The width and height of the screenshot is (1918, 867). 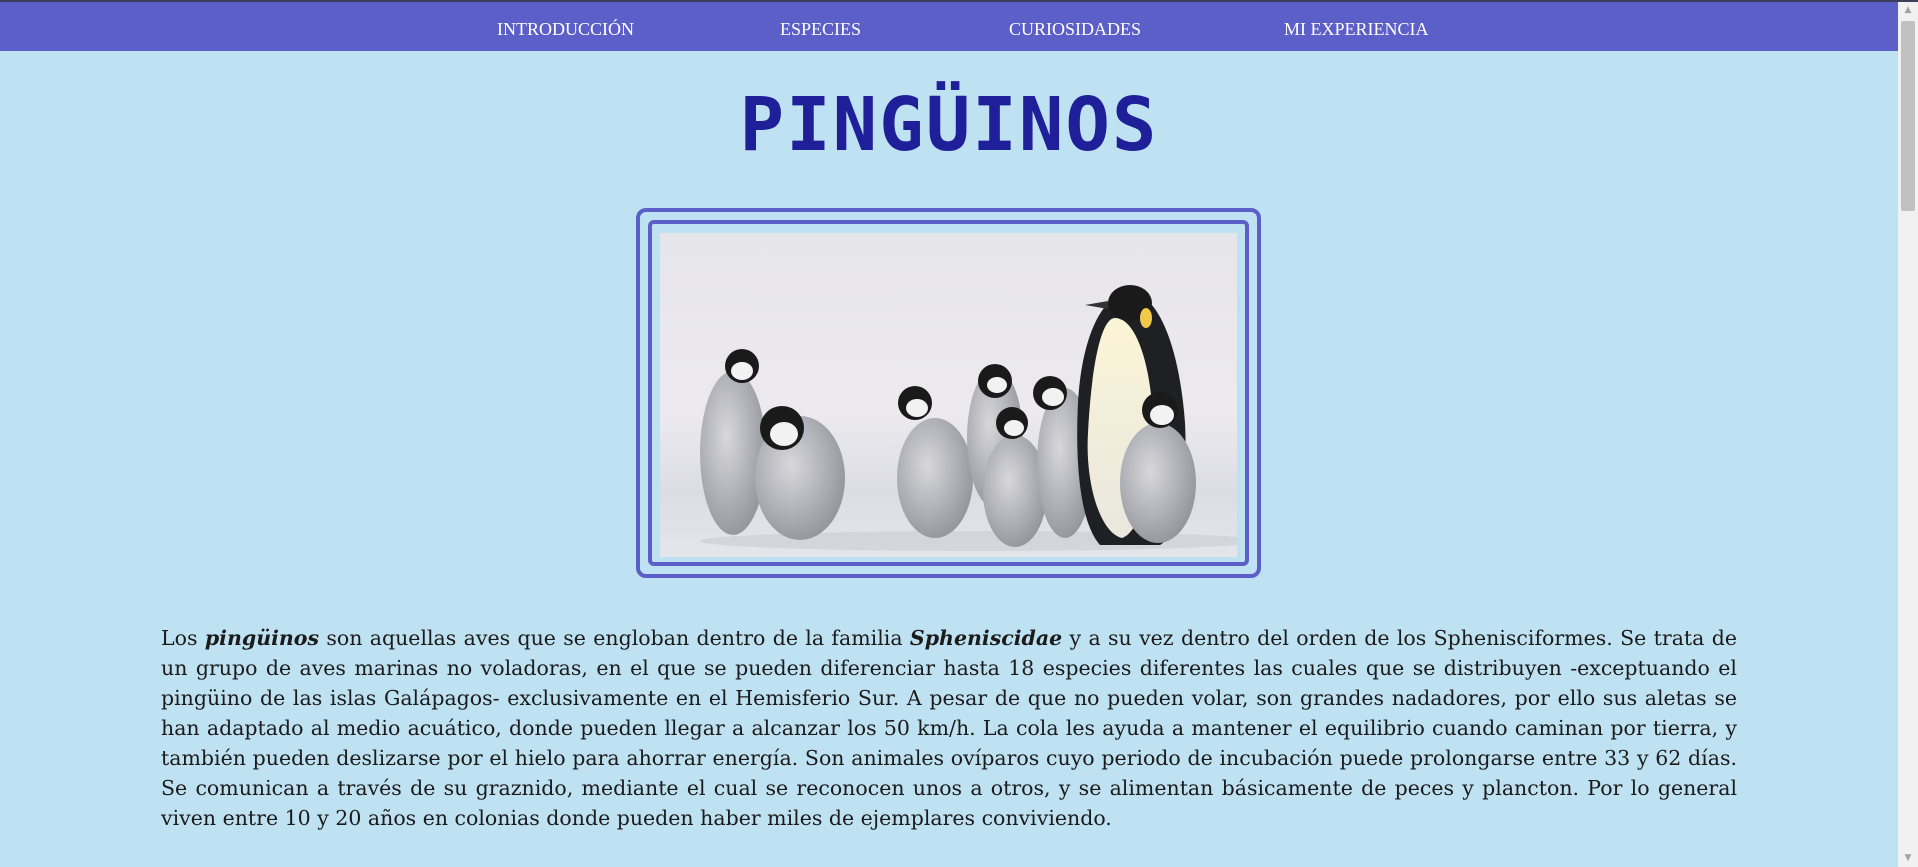 What do you see at coordinates (1356, 29) in the screenshot?
I see `nav-mi-experiencia-link: MI EXPERIENCIA` at bounding box center [1356, 29].